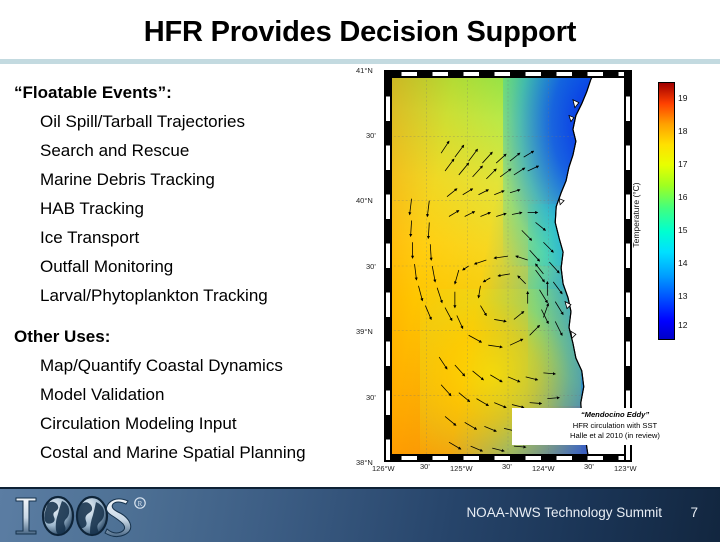 This screenshot has width=720, height=542. What do you see at coordinates (364, 462) in the screenshot?
I see `y-tick-label: 38°N` at bounding box center [364, 462].